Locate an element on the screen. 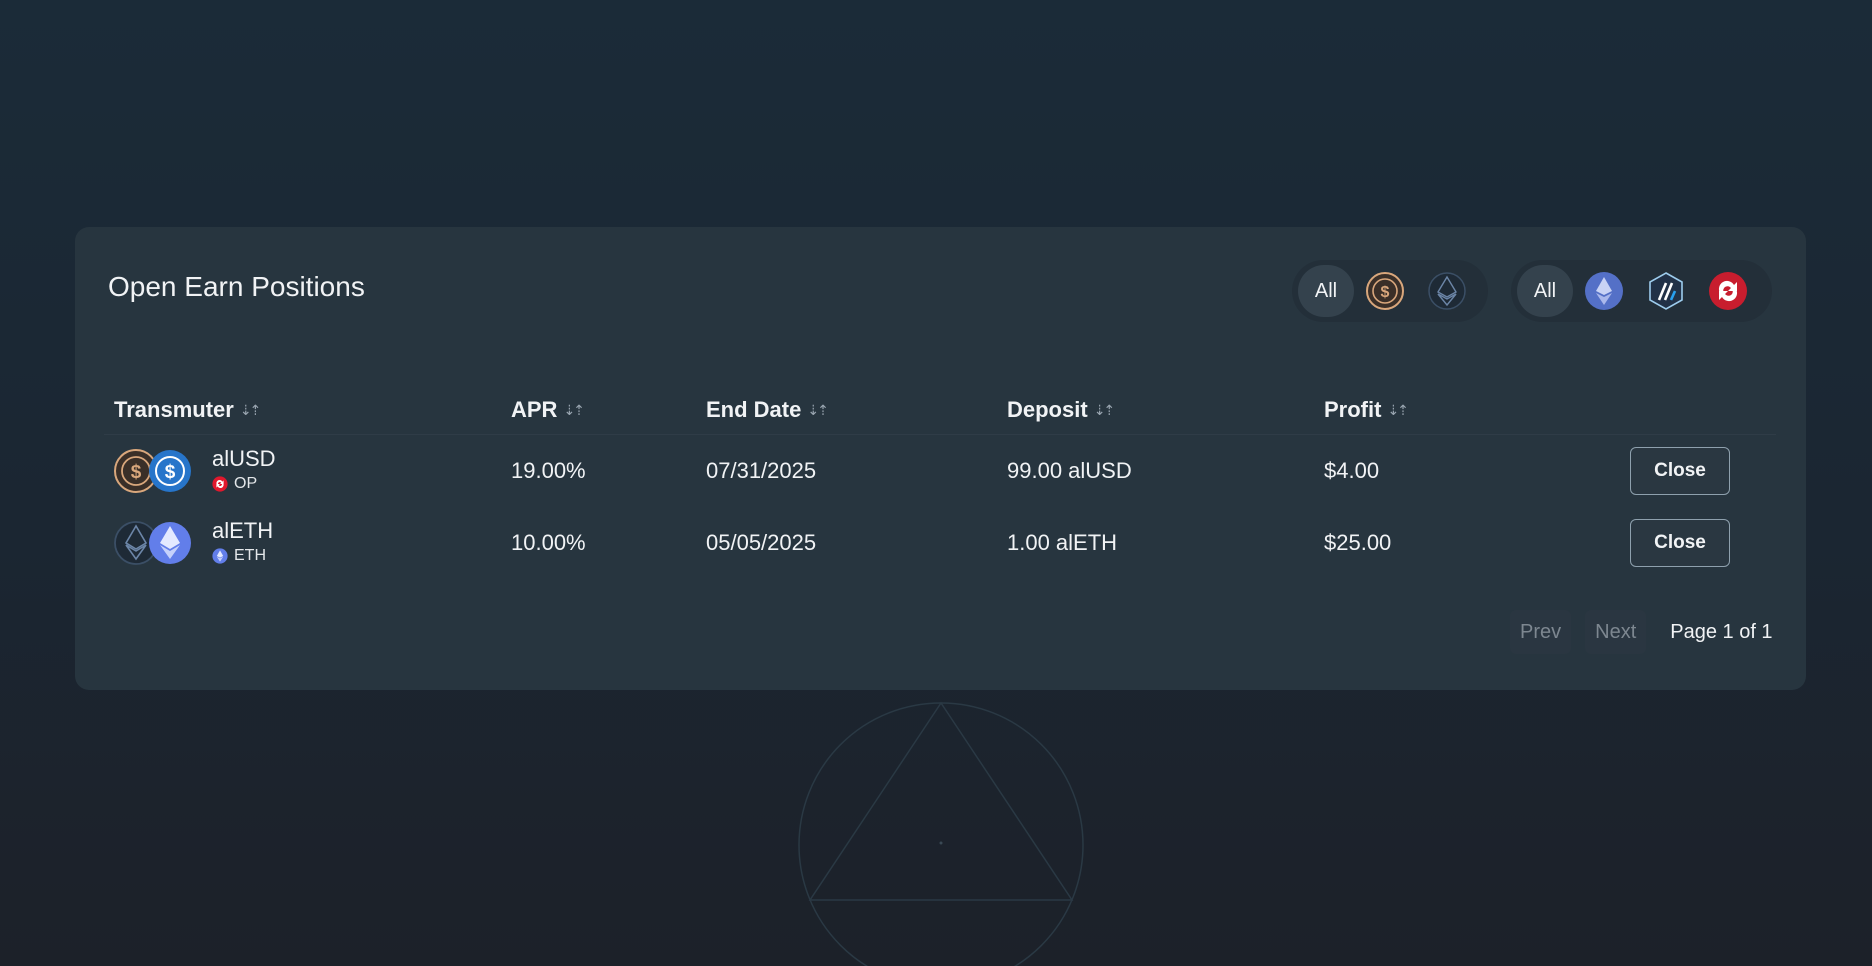  column-header-transmuter: Transmuter ⇣⇡ is located at coordinates (188, 410).